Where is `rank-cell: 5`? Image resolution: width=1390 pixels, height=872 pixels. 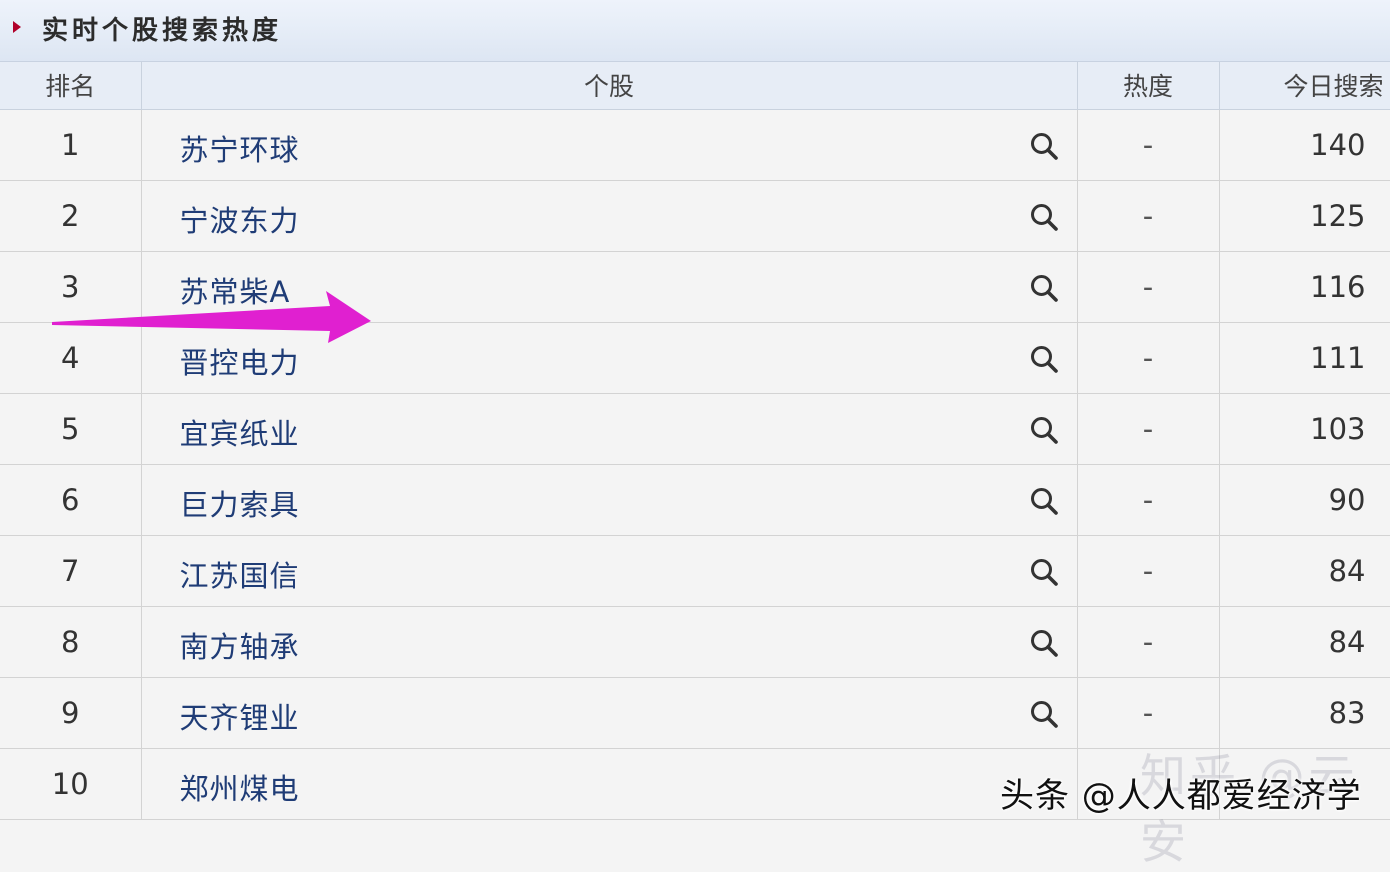
rank-cell: 5 is located at coordinates (71, 429).